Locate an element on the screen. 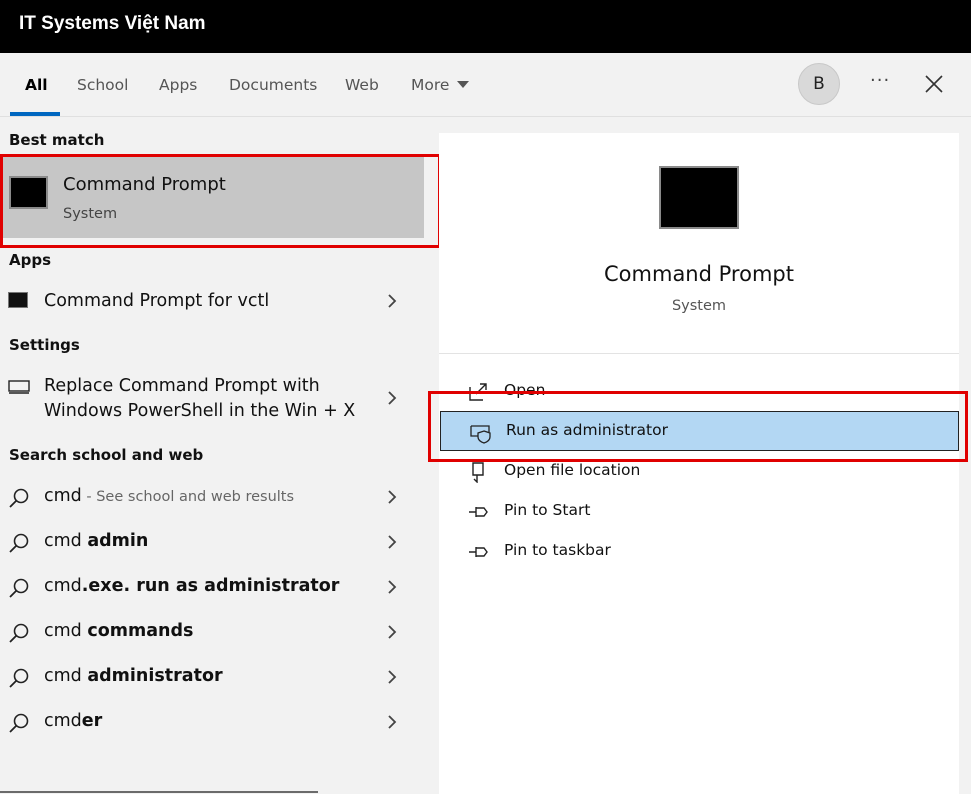  tab-more: More is located at coordinates (440, 85).